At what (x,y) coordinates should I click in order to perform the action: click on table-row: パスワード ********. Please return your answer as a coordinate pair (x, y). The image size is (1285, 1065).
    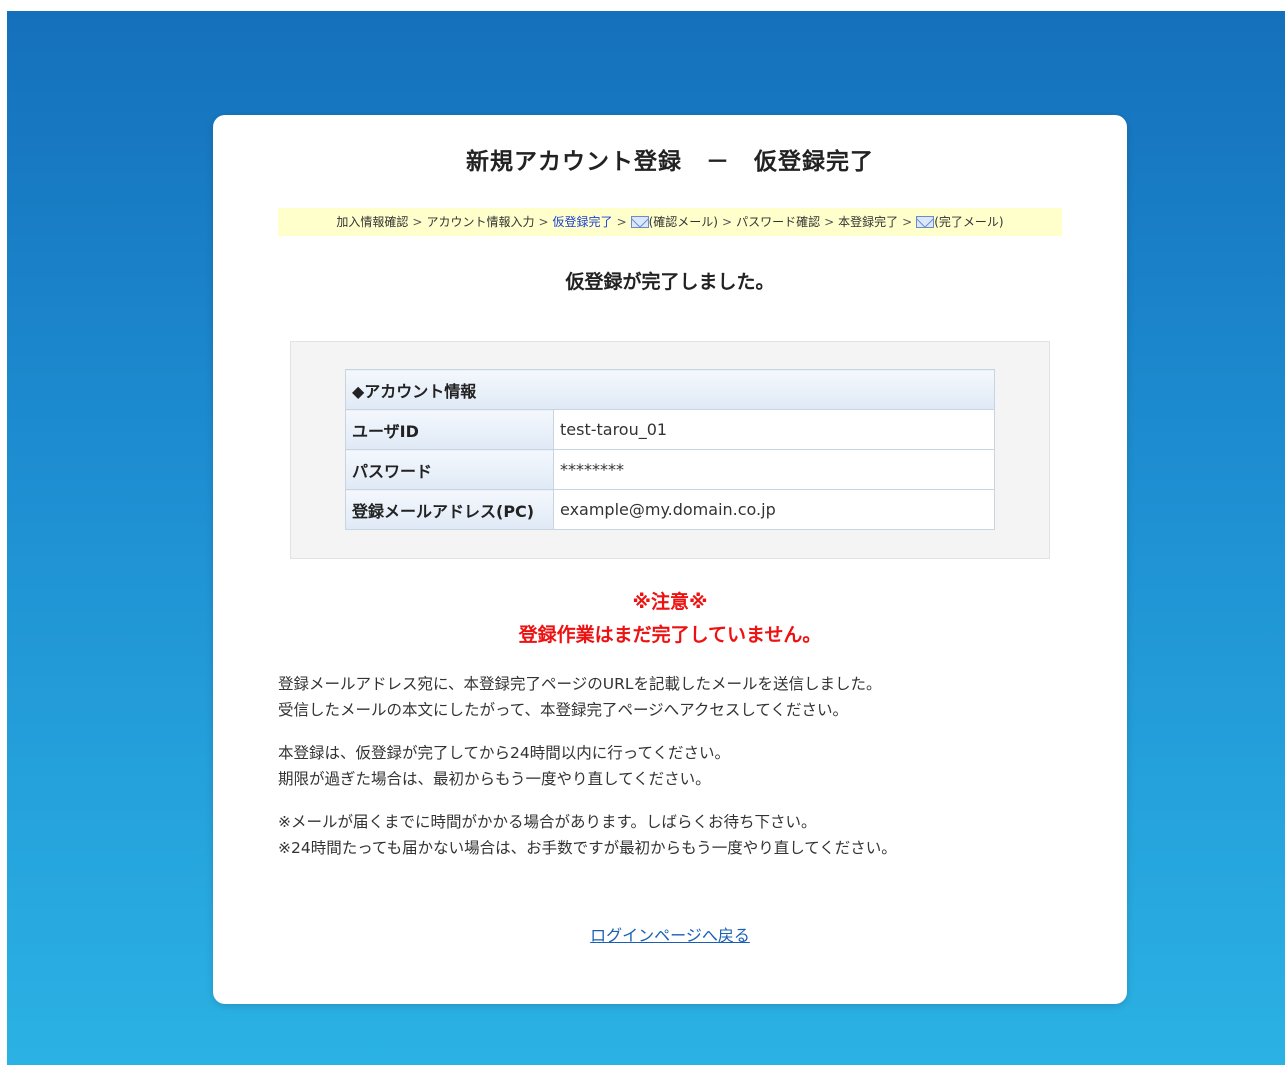
    Looking at the image, I should click on (670, 469).